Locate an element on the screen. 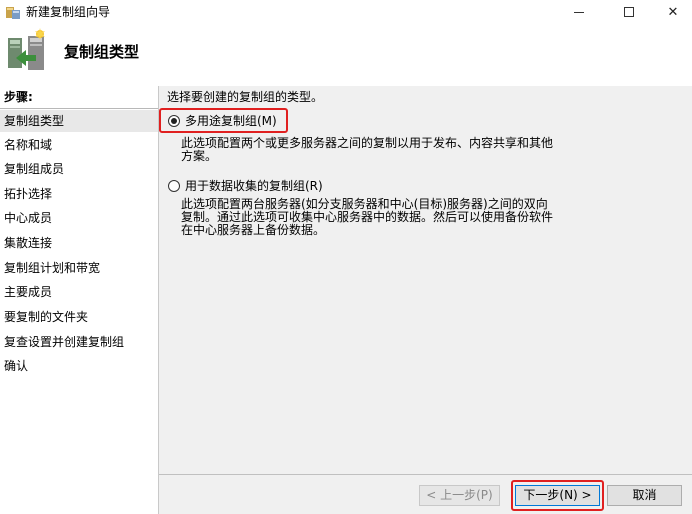 The image size is (692, 514). step-review-settings: 复查设置并创建复制组 is located at coordinates (79, 342).